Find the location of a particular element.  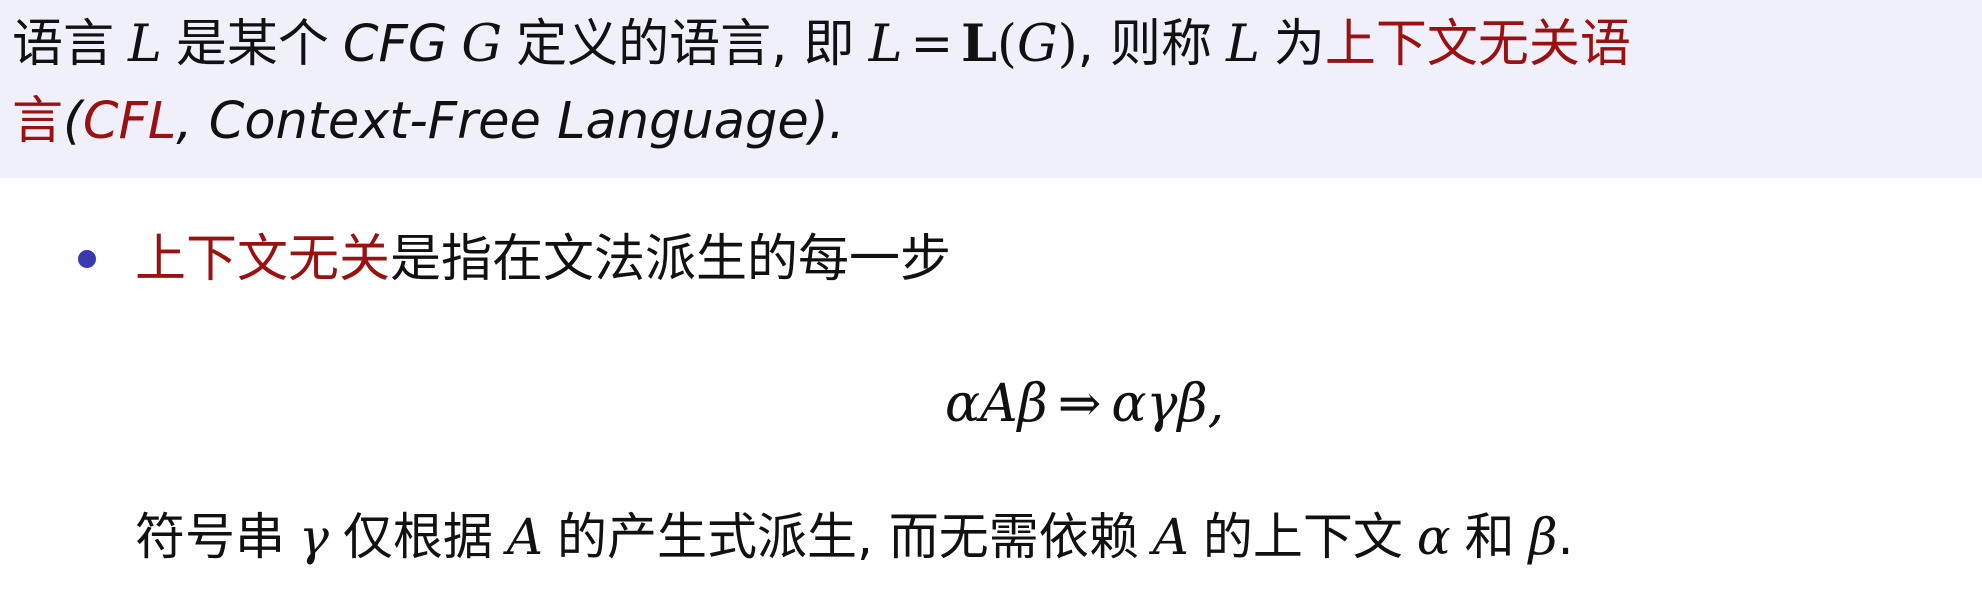

definition-text: 为 is located at coordinates (1299, 44).